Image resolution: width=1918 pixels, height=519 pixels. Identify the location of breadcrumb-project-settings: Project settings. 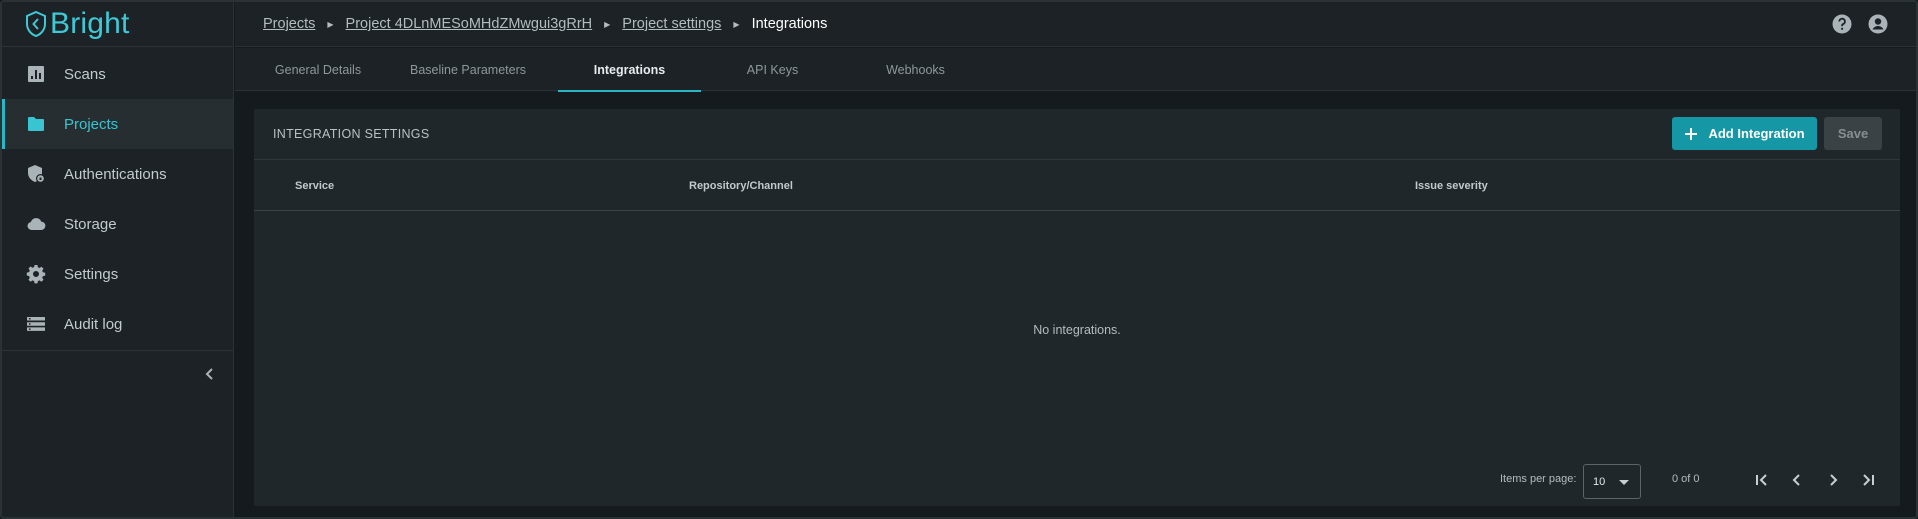
(671, 24).